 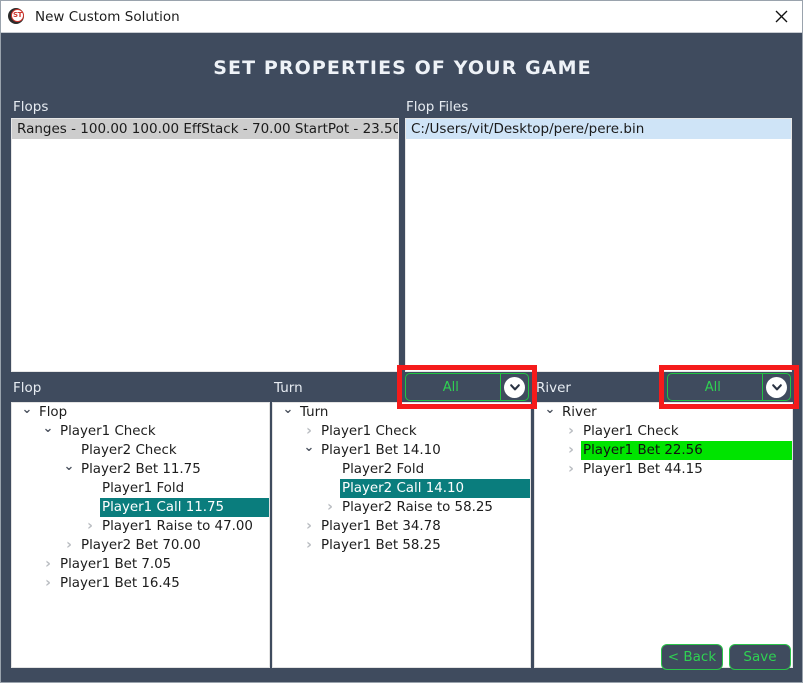 What do you see at coordinates (177, 526) in the screenshot?
I see `tree-node-label: Player1 Raise to 47.00` at bounding box center [177, 526].